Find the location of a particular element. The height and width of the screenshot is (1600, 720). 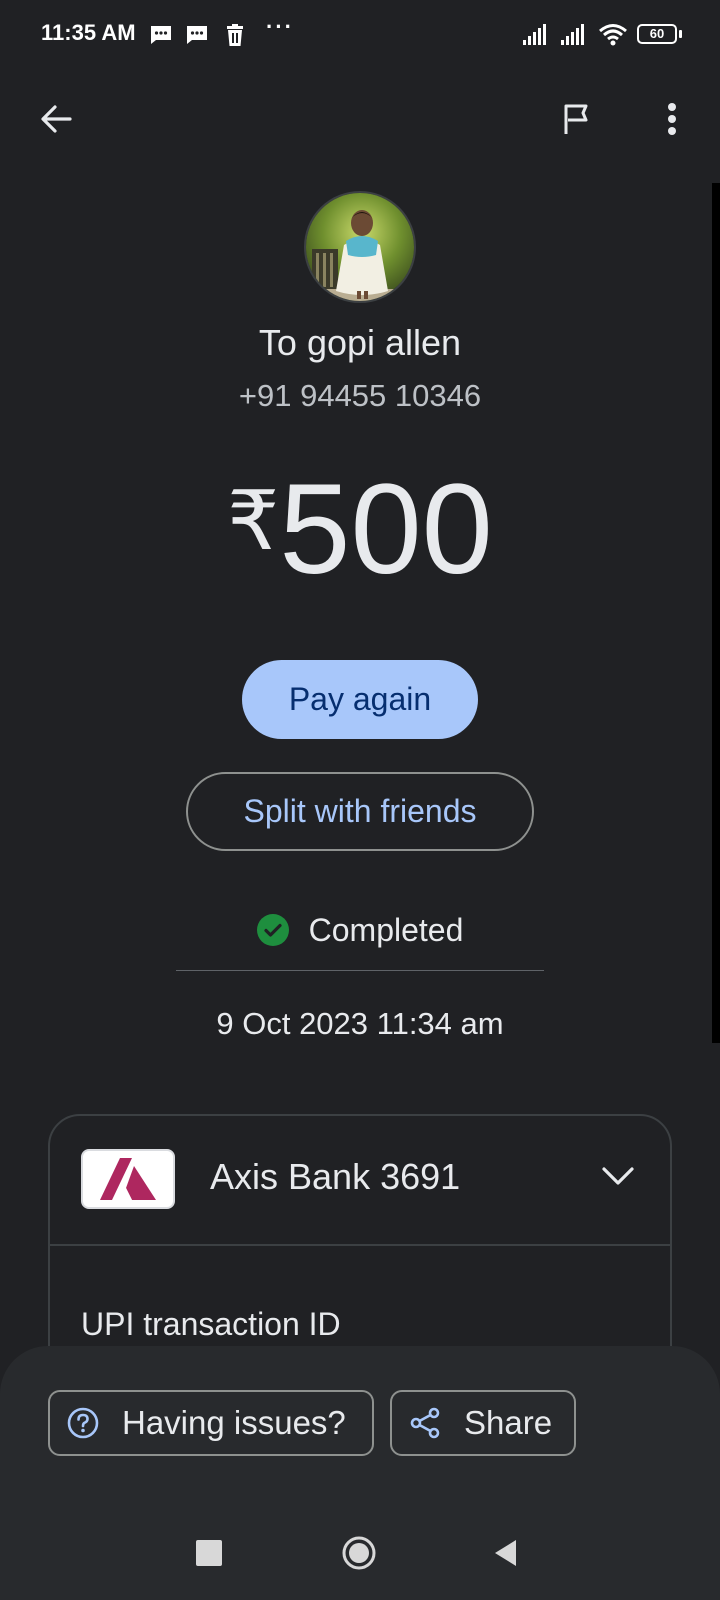

amount: ₹500 is located at coordinates (360, 530).